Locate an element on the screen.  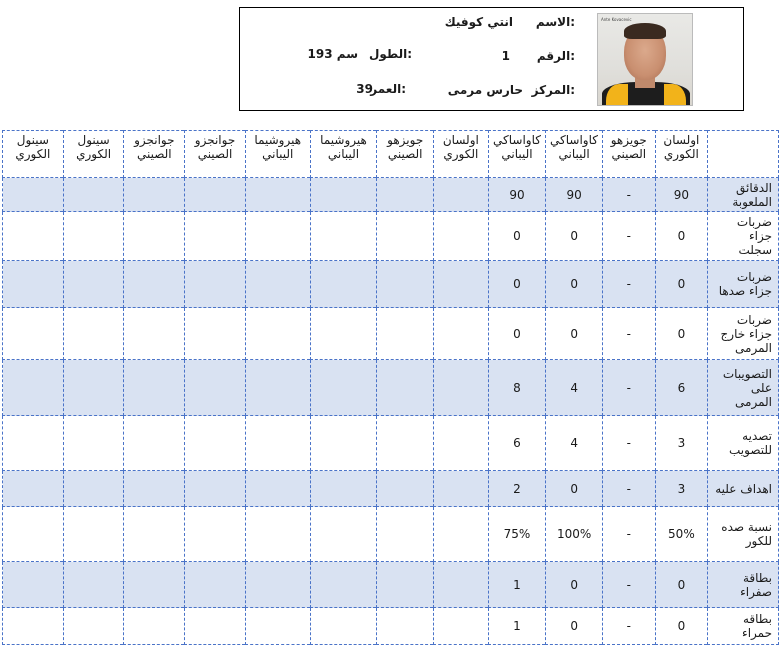
table-row: تصديه للتصويب 3-4 6 is located at coordinates (390, 443).